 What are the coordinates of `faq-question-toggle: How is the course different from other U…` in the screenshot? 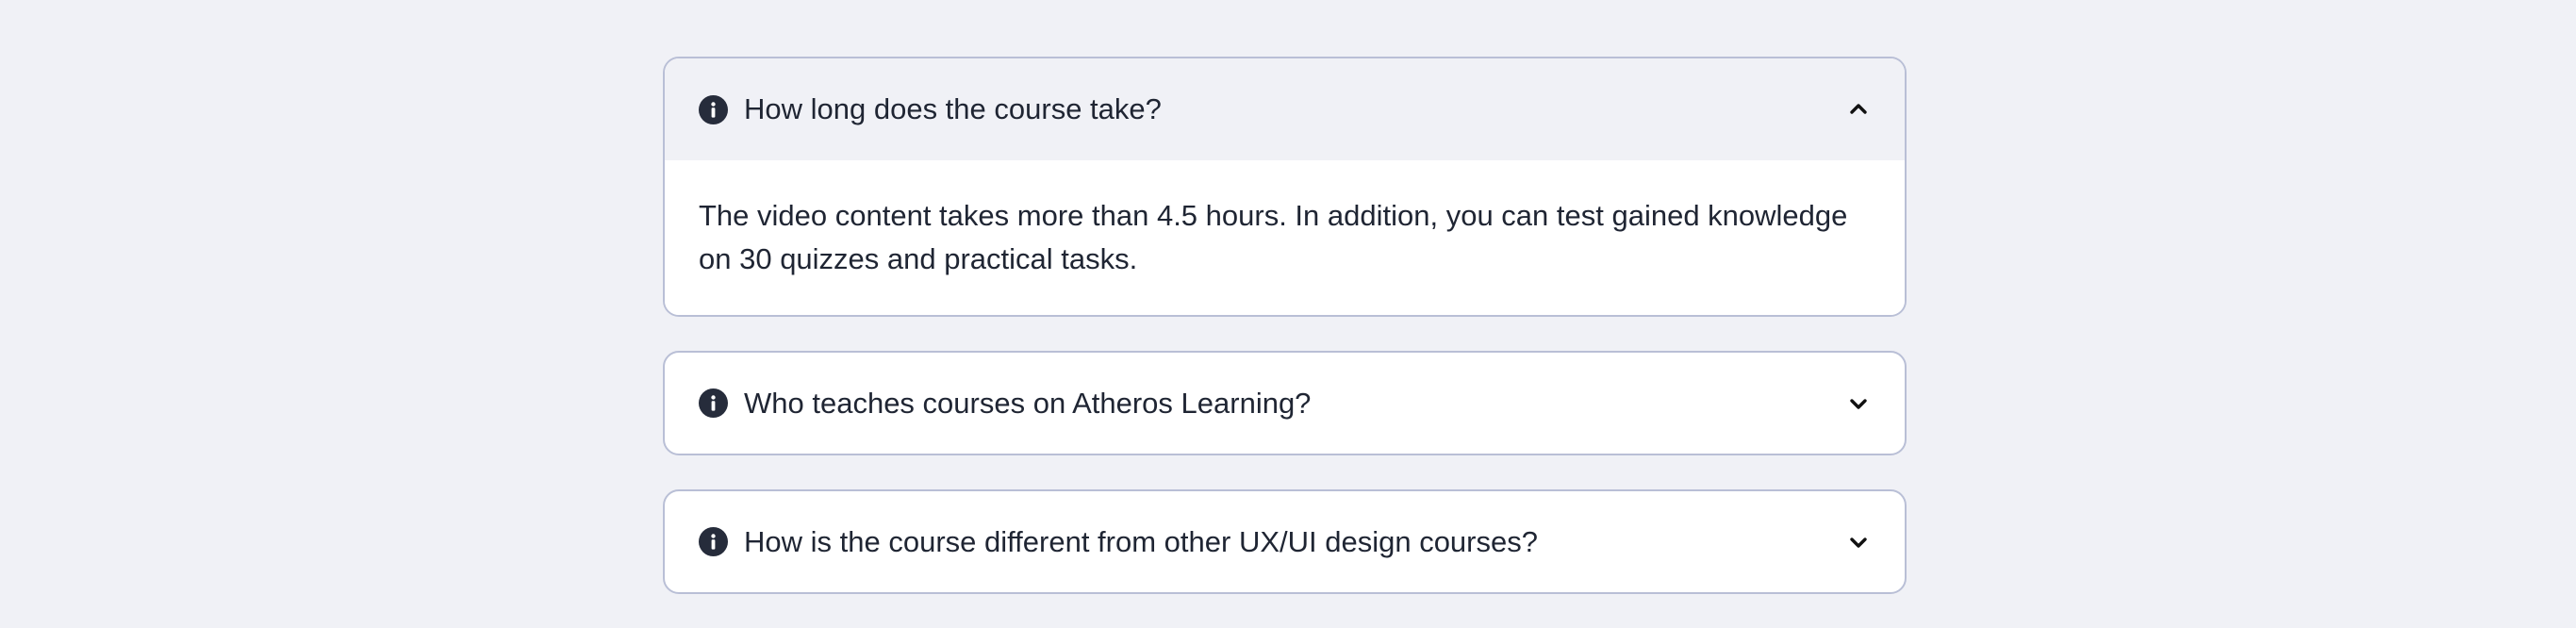 It's located at (1285, 541).